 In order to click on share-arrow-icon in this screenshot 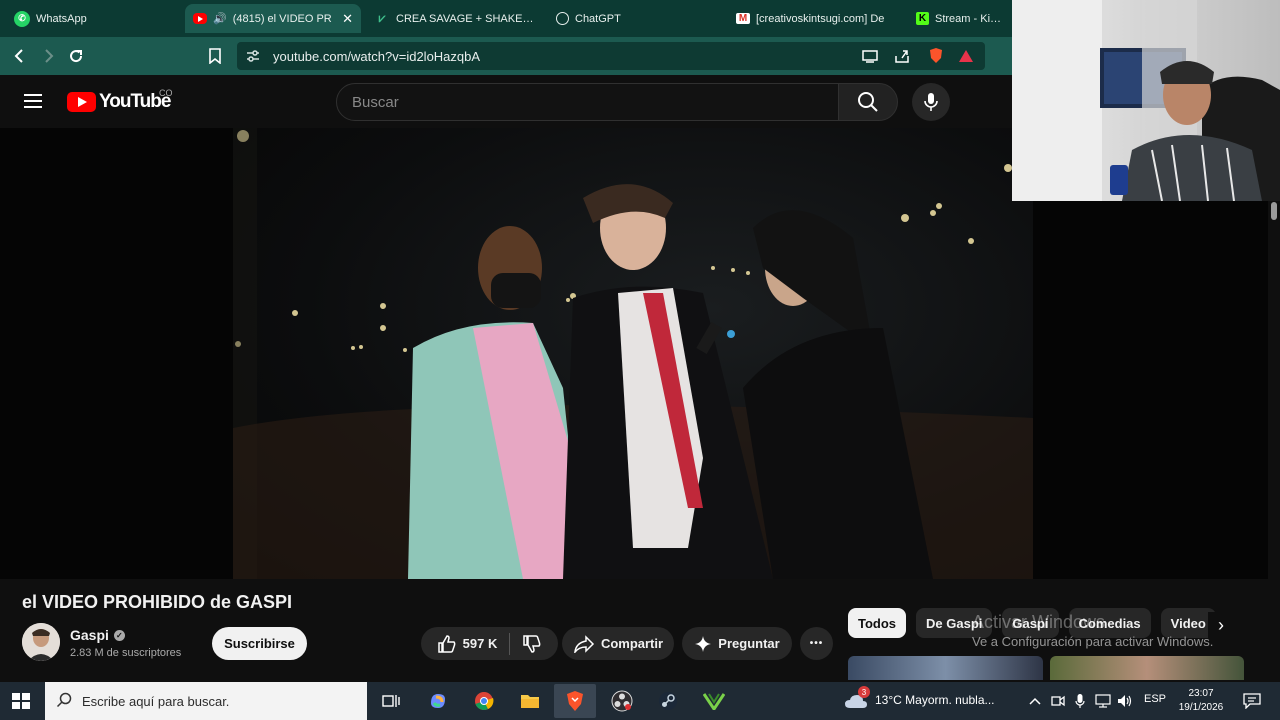, I will do `click(584, 643)`.